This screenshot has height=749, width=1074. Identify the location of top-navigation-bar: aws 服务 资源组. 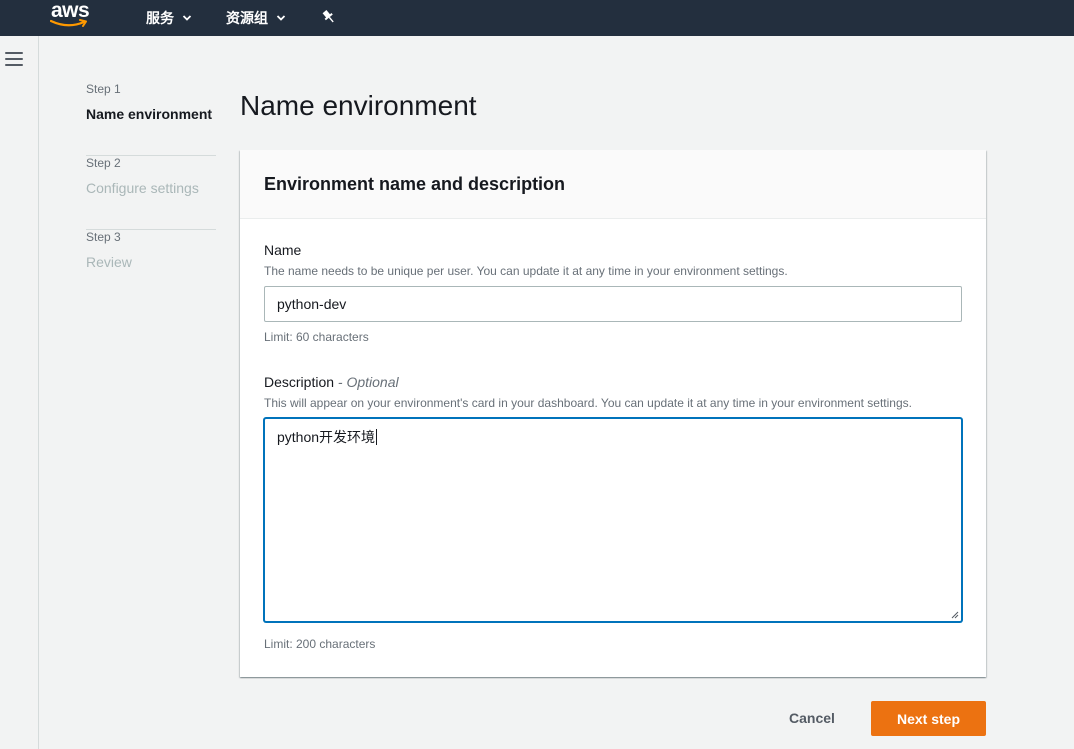
(537, 18).